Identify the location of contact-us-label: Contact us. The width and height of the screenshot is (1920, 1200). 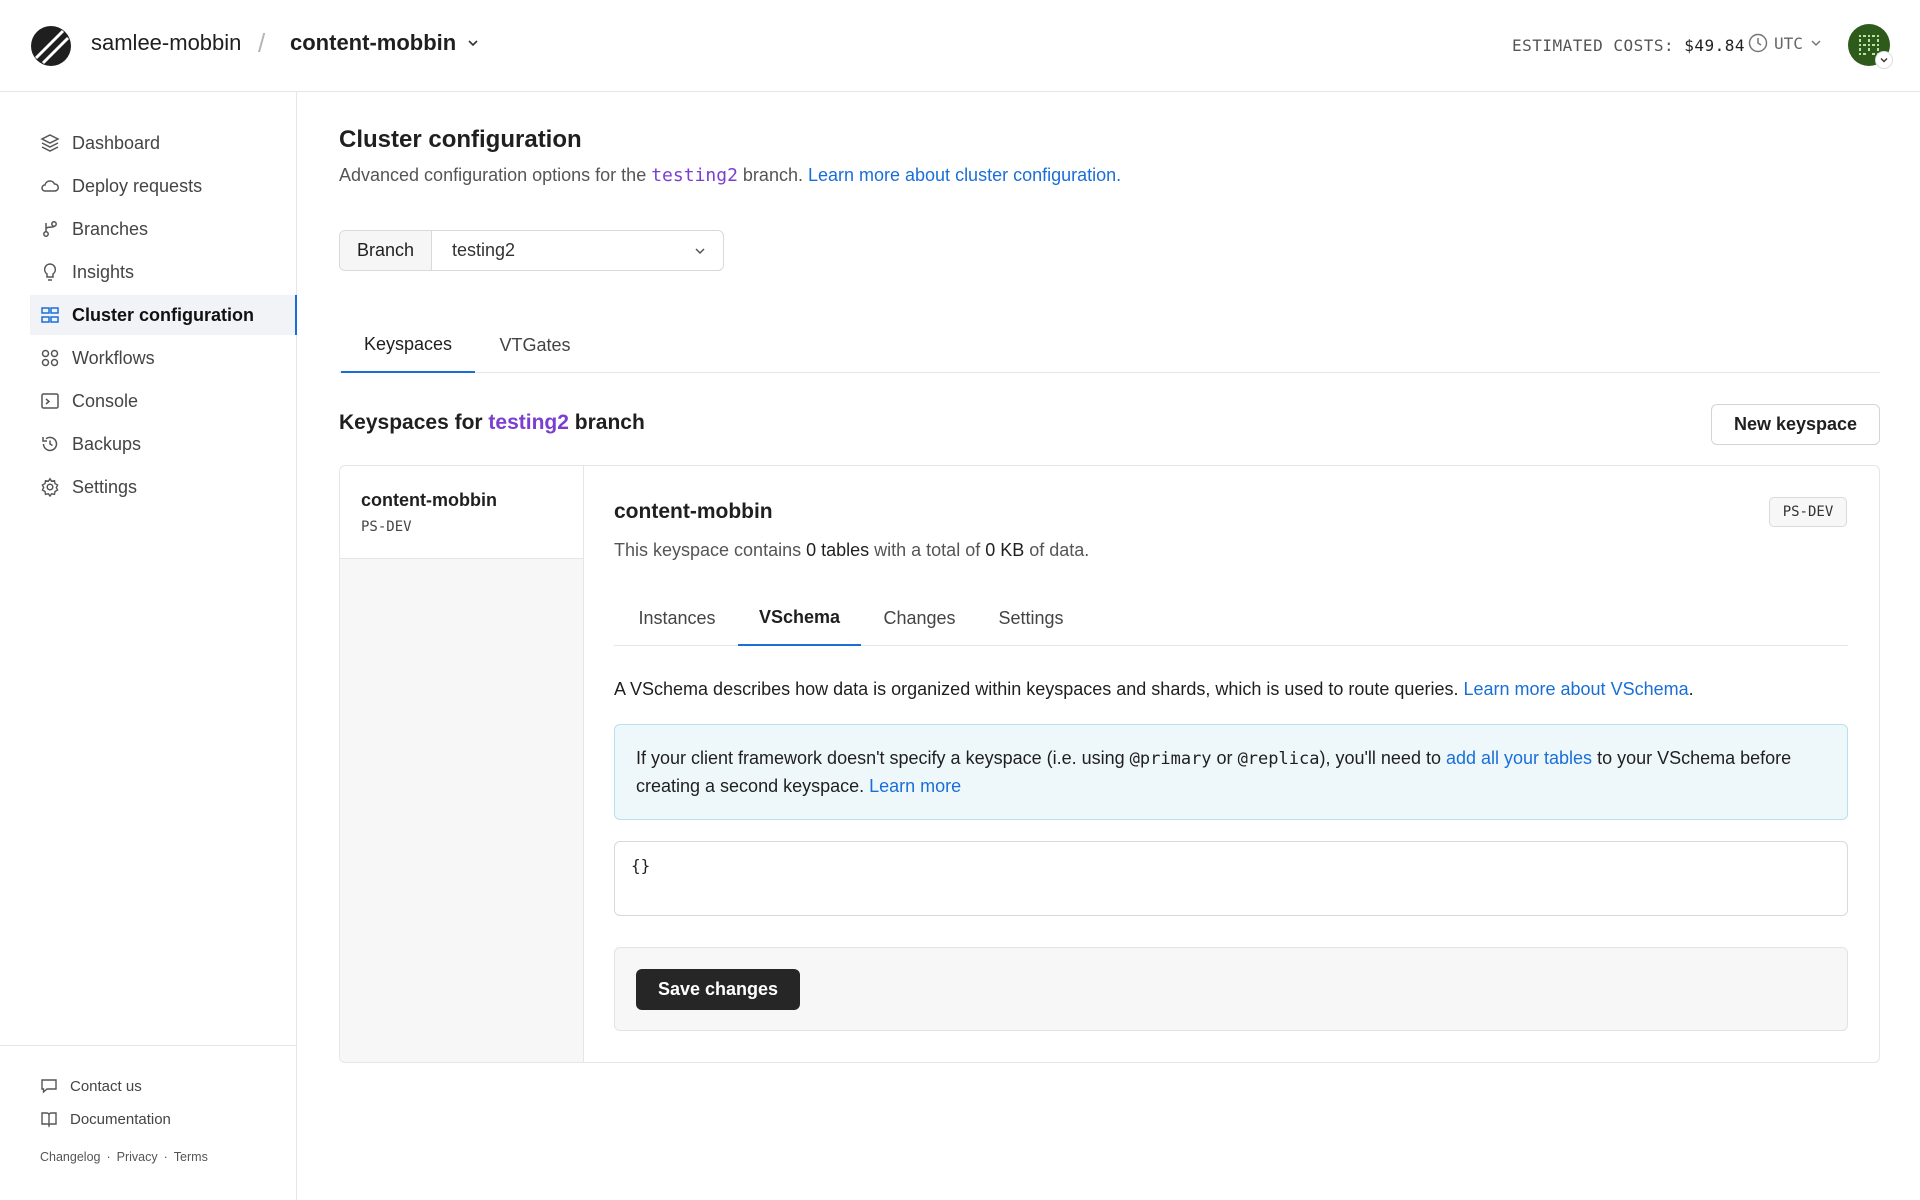
(106, 1086).